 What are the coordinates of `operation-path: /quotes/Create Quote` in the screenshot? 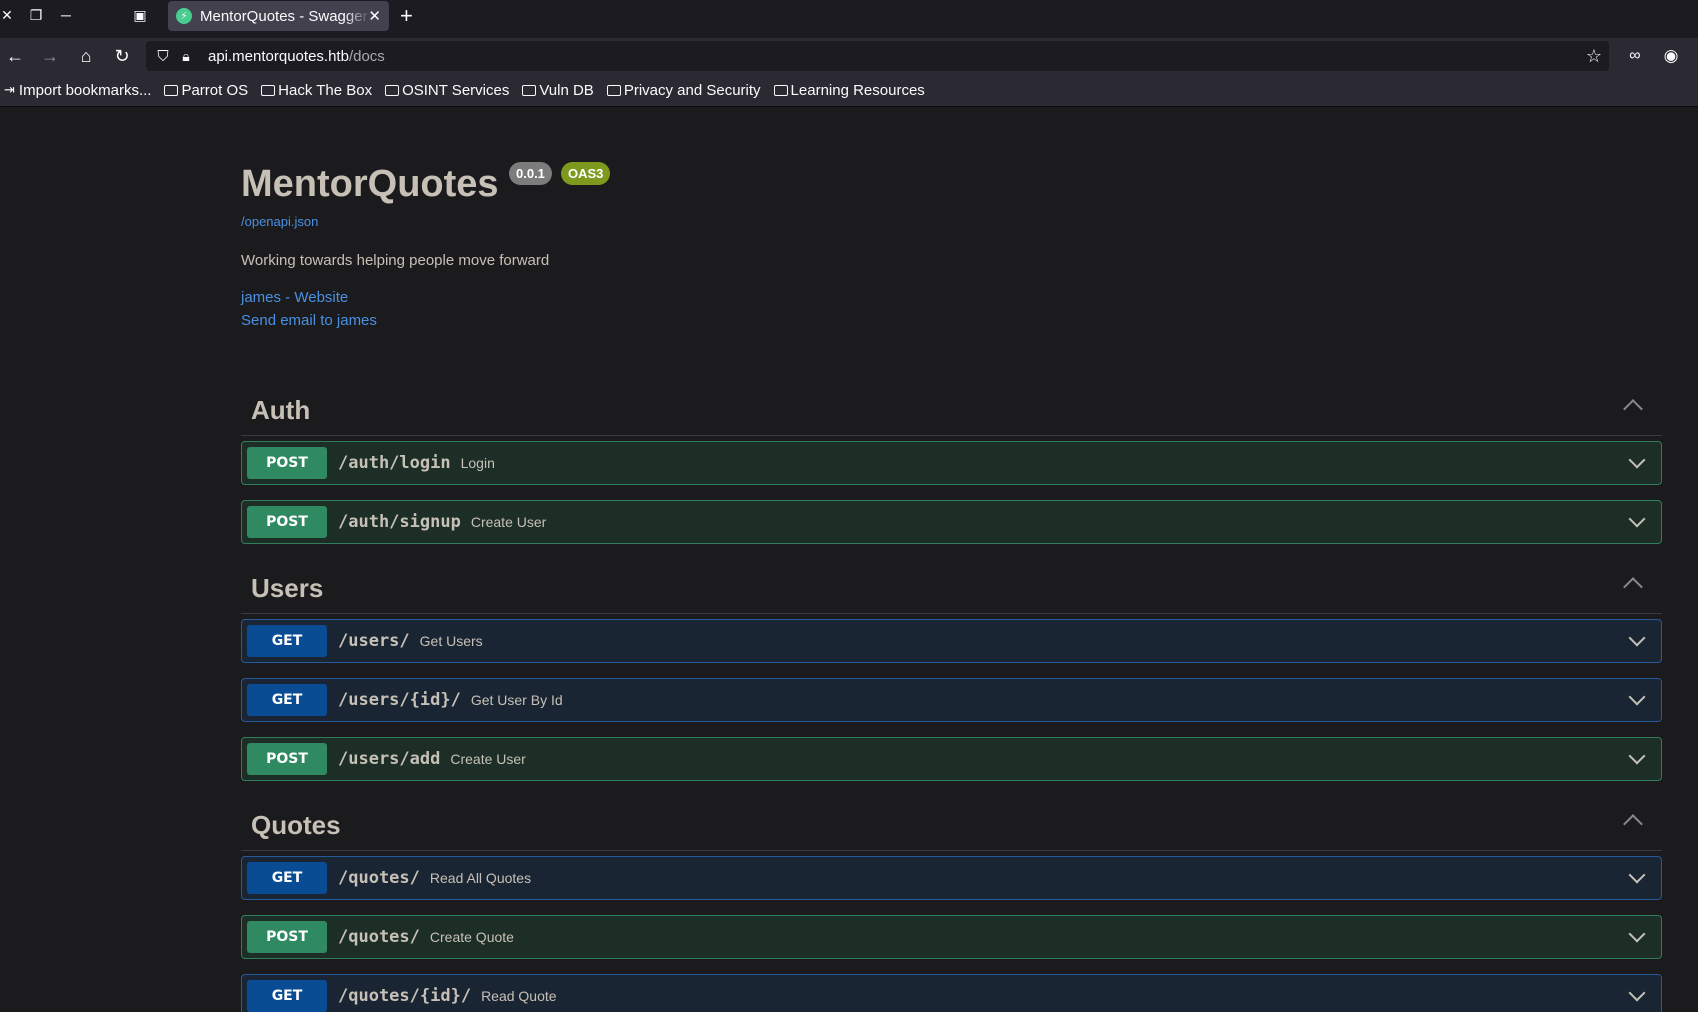 It's located at (426, 937).